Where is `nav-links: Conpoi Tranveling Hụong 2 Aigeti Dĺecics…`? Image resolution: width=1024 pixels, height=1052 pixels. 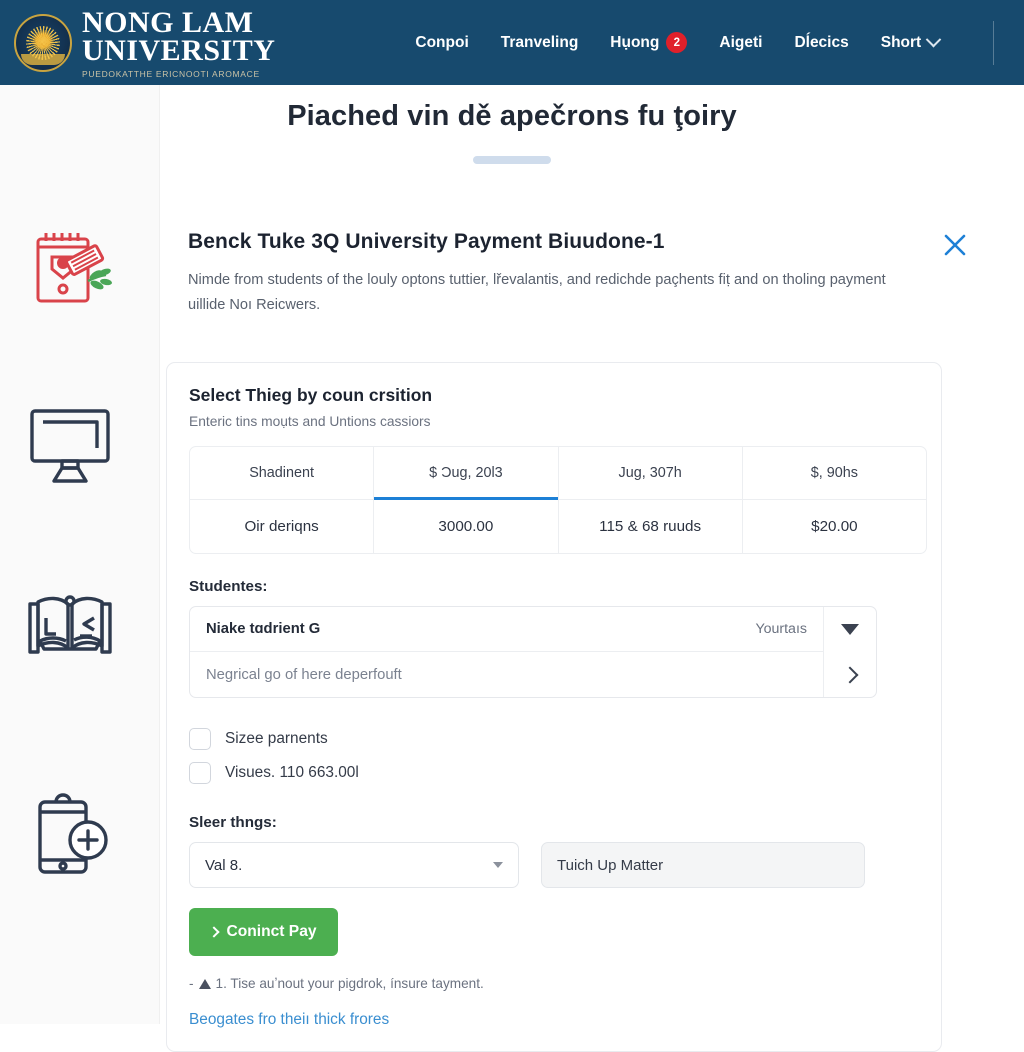
nav-links: Conpoi Tranveling Hụong 2 Aigeti Dĺecics… is located at coordinates (719, 42).